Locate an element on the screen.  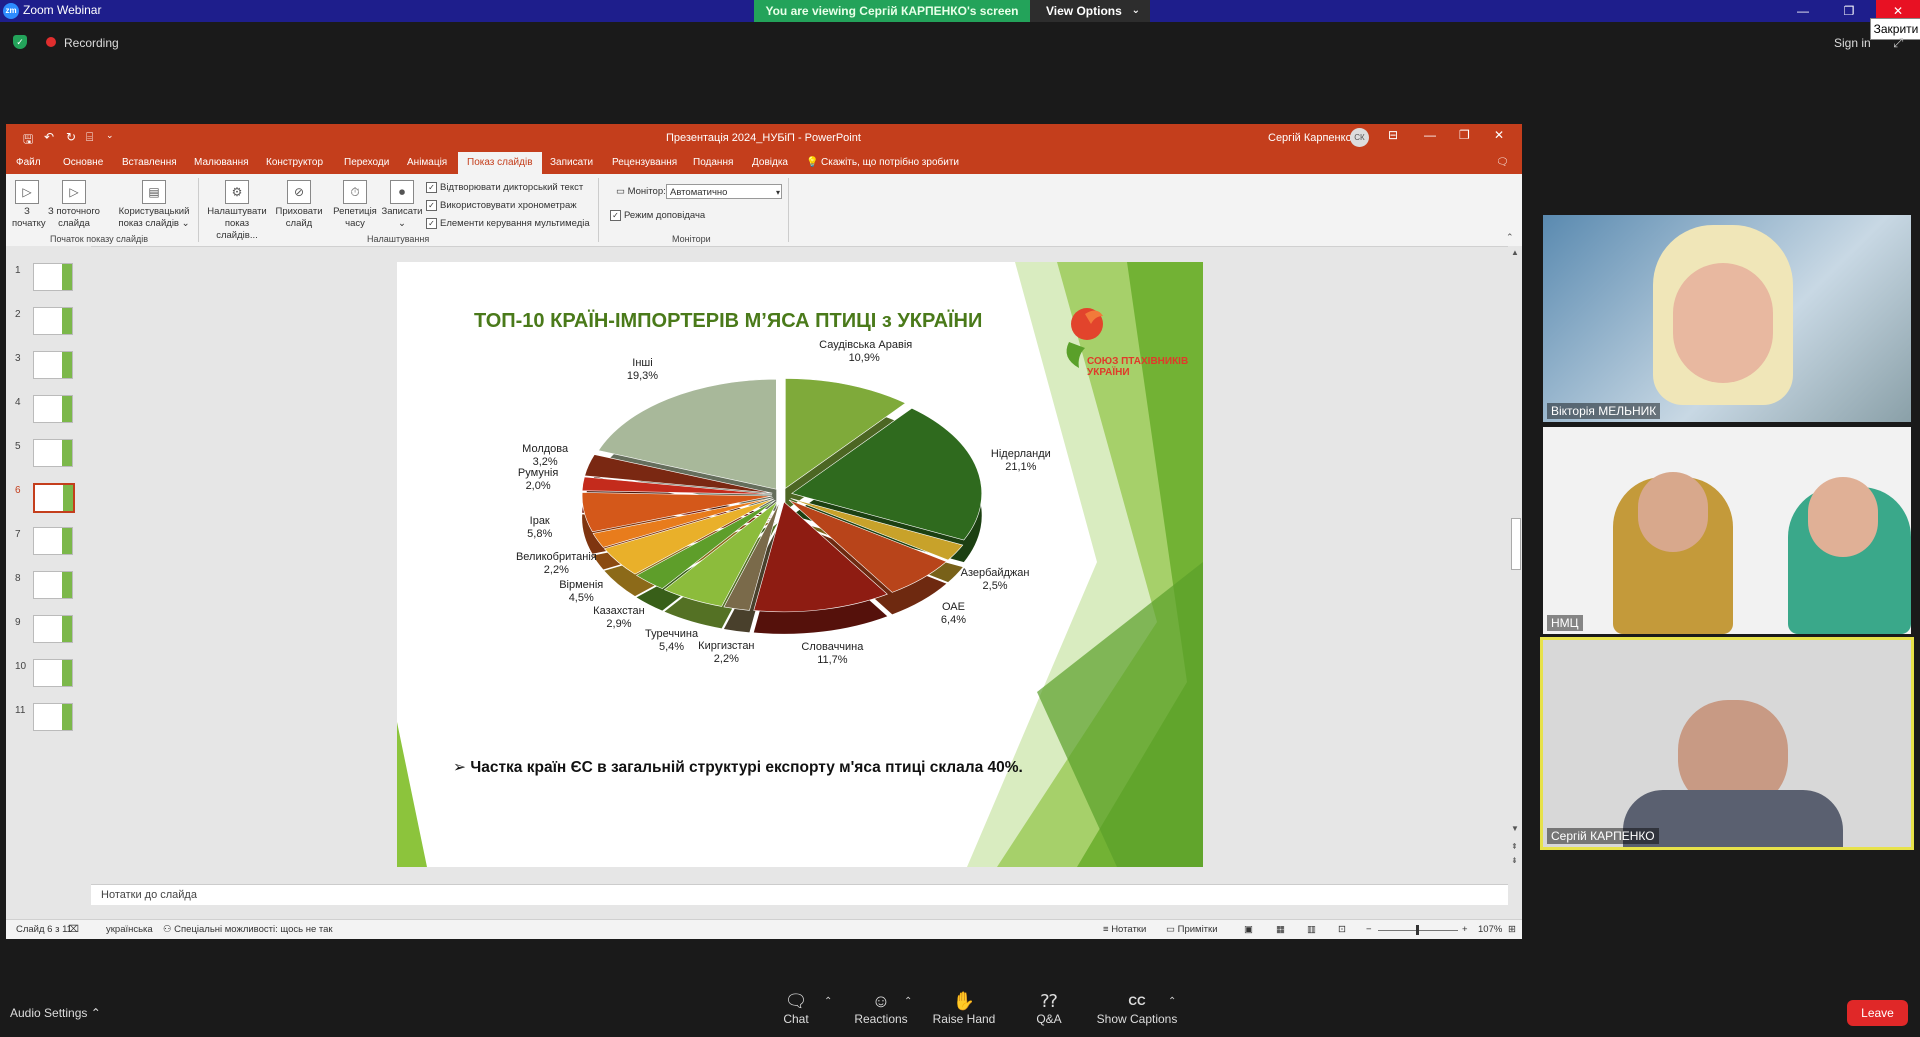
hide-slide-button: ⊘ Приховати слайд is located at coordinates (299, 205).